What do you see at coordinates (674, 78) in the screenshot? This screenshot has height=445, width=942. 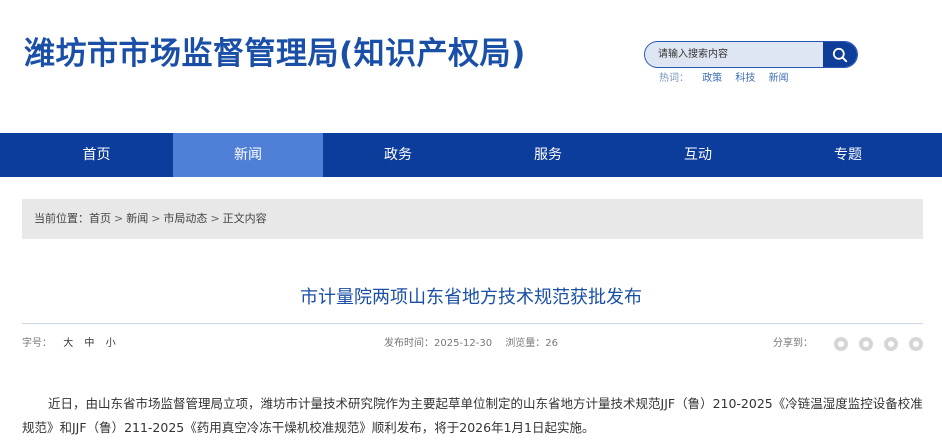 I see `hotwords-label: 热词：` at bounding box center [674, 78].